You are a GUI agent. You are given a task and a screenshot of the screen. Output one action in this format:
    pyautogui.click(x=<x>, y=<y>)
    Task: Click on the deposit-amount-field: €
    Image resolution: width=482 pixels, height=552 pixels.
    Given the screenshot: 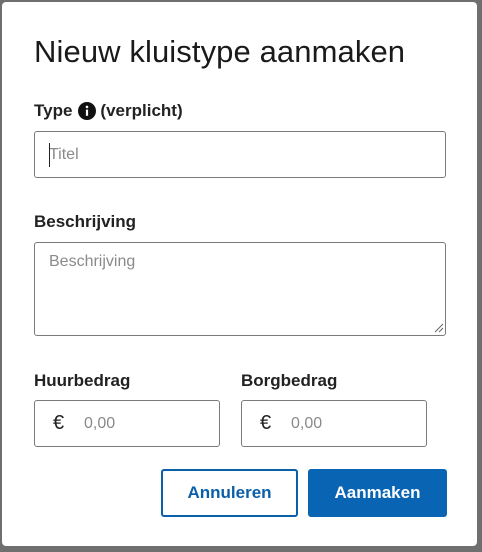 What is the action you would take?
    pyautogui.click(x=334, y=423)
    